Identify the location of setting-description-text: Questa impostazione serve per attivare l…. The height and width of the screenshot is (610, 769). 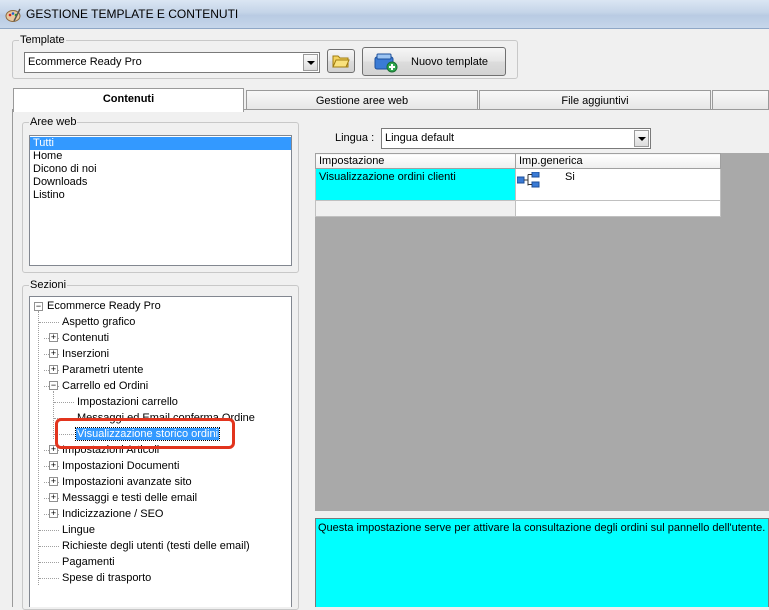
(542, 528).